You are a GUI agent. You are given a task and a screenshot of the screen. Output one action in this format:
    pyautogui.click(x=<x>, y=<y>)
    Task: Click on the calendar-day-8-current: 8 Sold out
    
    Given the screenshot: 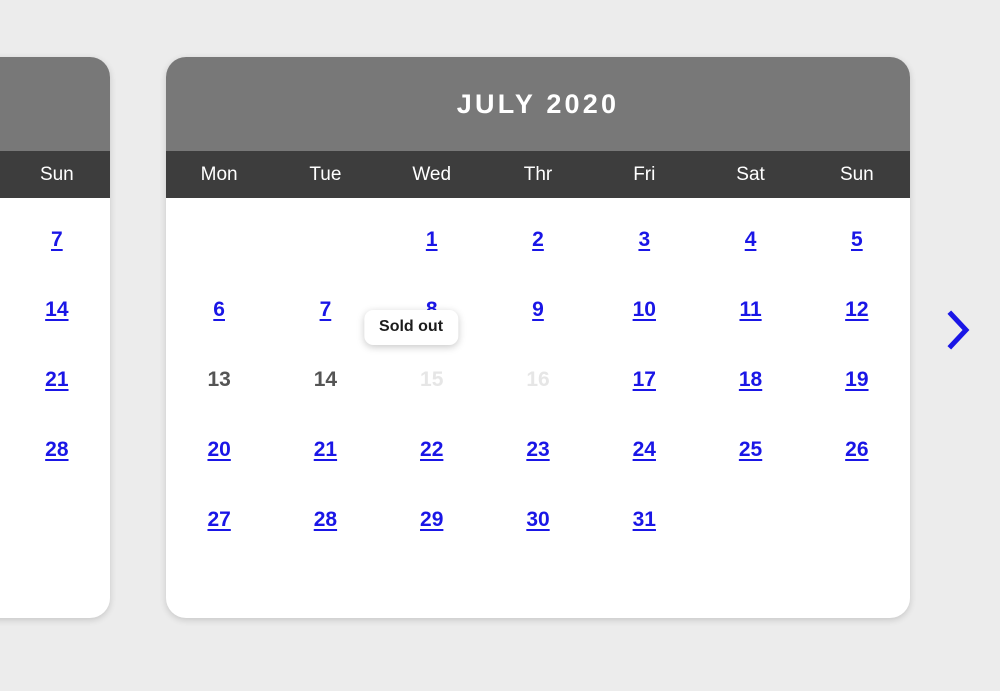 What is the action you would take?
    pyautogui.click(x=424, y=309)
    